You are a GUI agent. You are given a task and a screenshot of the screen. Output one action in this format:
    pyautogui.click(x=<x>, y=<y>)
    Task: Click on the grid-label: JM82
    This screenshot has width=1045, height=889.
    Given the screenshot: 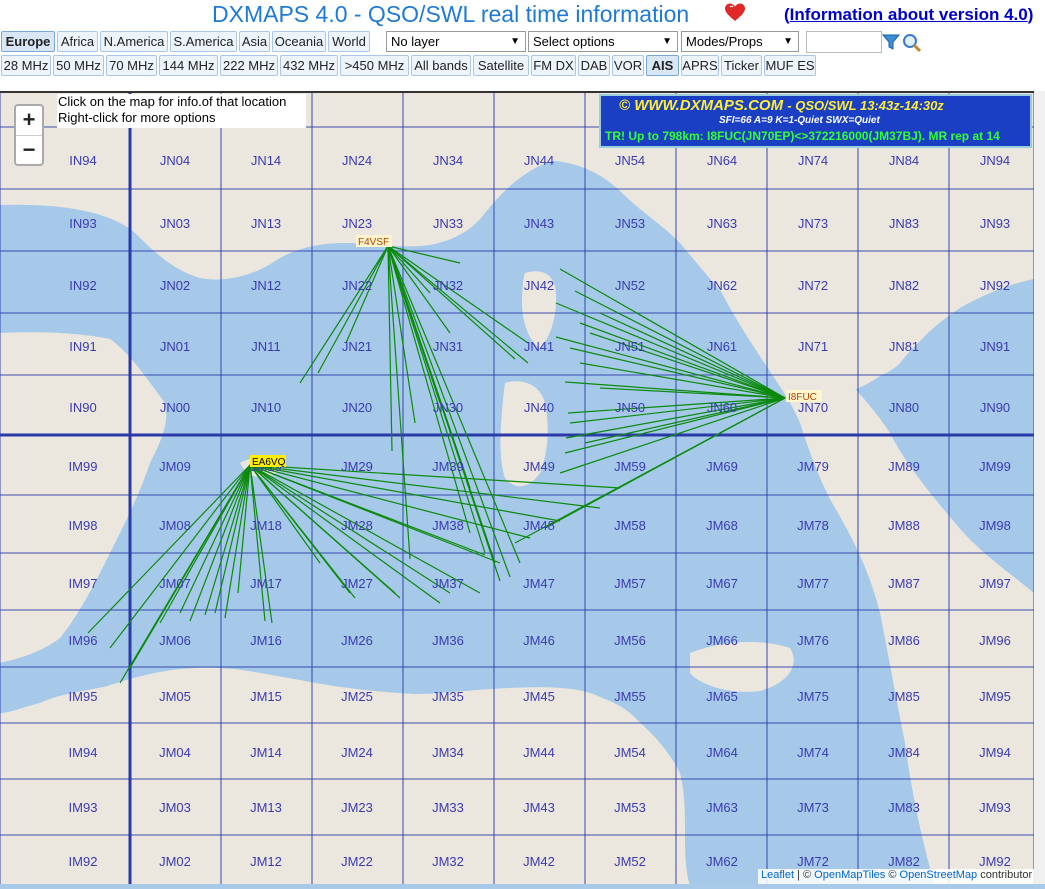 What is the action you would take?
    pyautogui.click(x=904, y=861)
    